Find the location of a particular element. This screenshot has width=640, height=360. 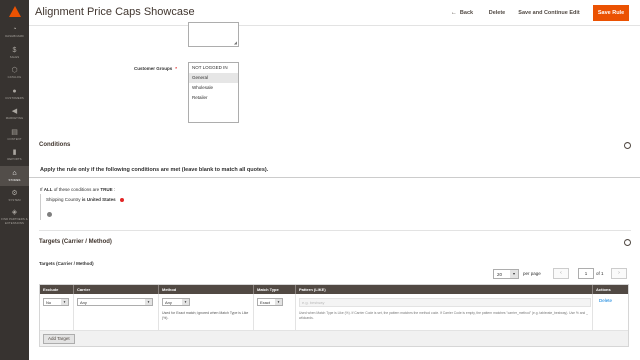

layout-icon: ▤ is located at coordinates (14, 132).